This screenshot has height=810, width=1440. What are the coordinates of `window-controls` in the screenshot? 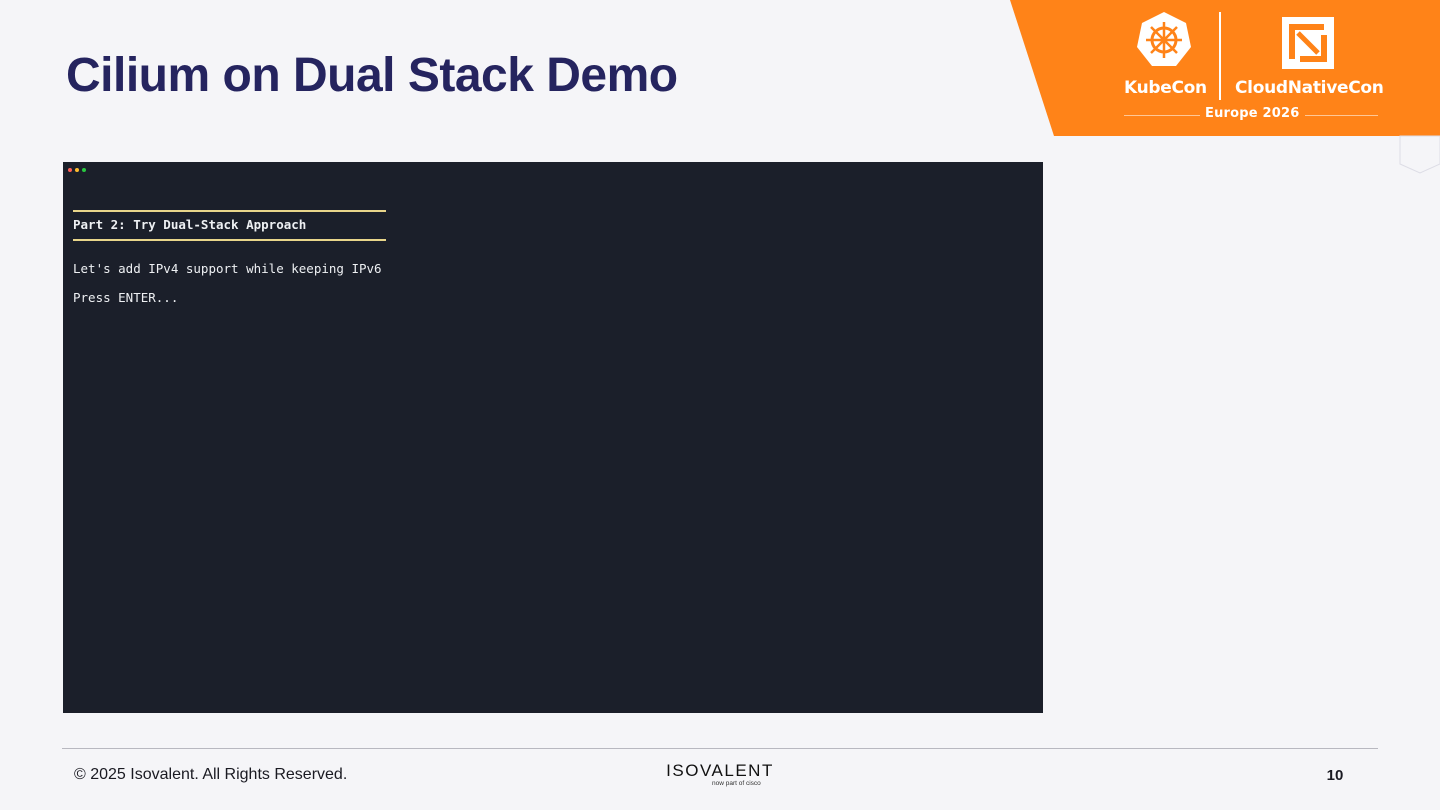 It's located at (77, 170).